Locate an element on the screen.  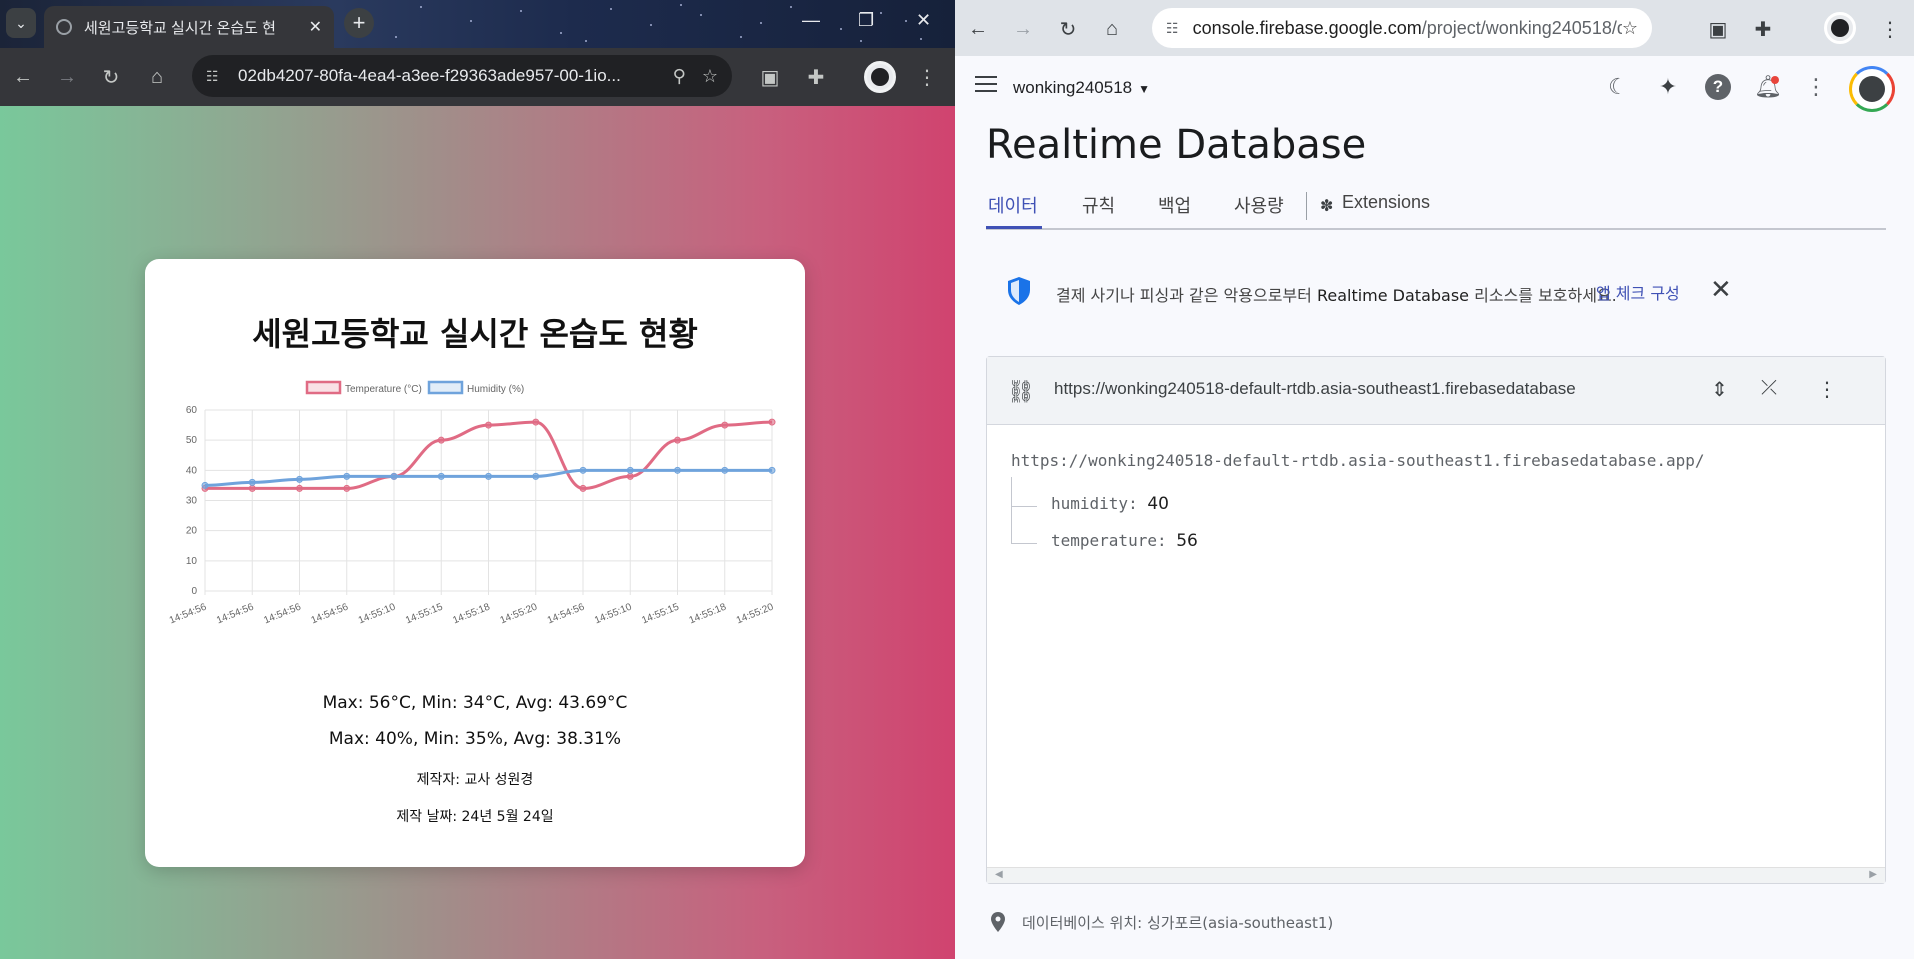
tree-node-humidity: humidity: 40 is located at coordinates (1110, 504).